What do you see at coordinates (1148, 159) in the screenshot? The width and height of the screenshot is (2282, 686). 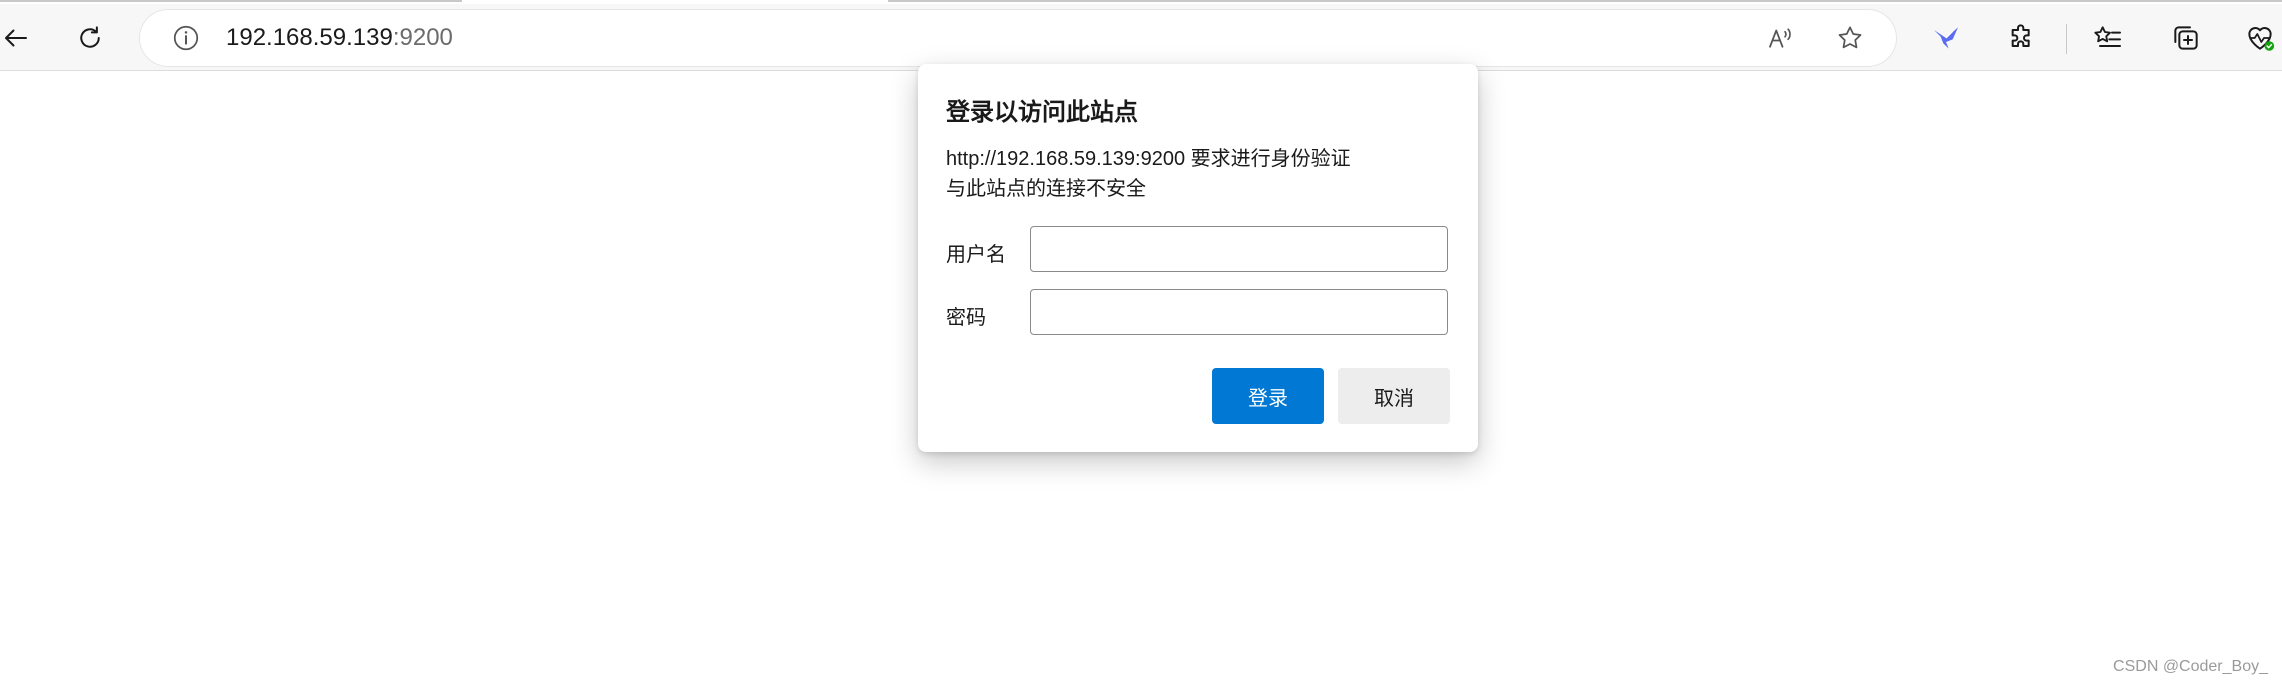 I see `auth-request-message: http://192.168.59.139:9200 要求进行身份验证` at bounding box center [1148, 159].